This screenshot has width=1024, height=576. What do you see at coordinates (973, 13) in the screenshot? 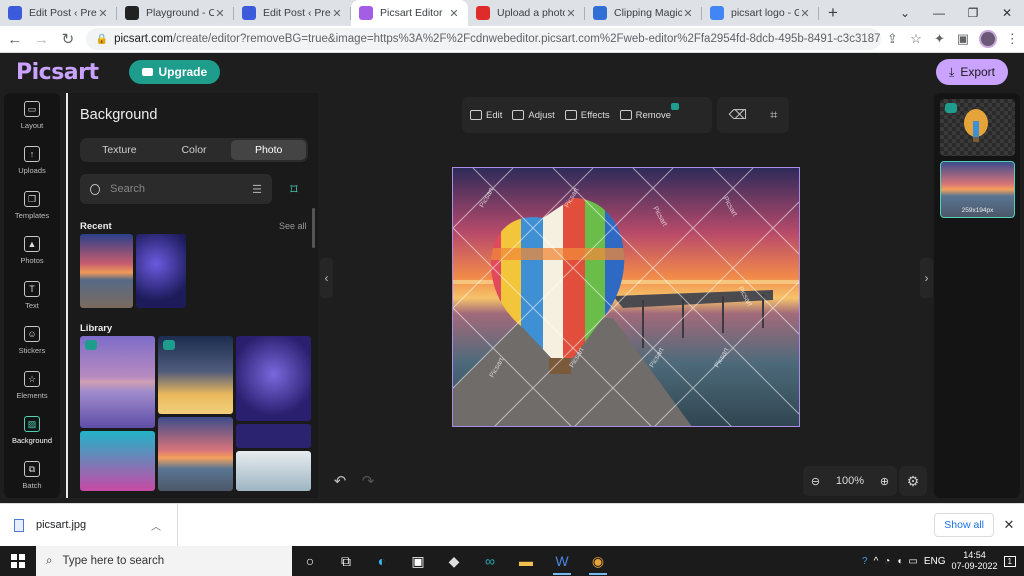
I see `restore-icon: ❐` at bounding box center [973, 13].